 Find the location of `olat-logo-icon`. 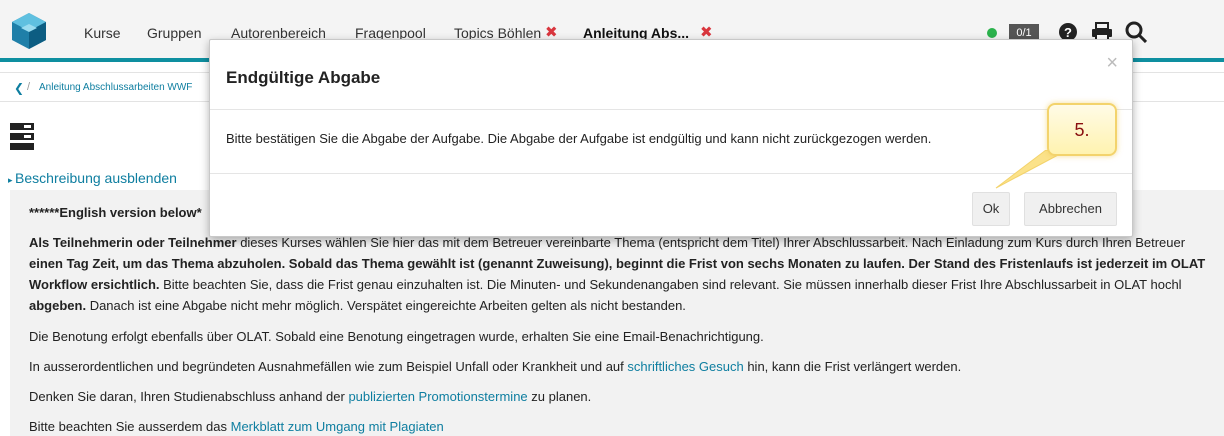

olat-logo-icon is located at coordinates (29, 31).